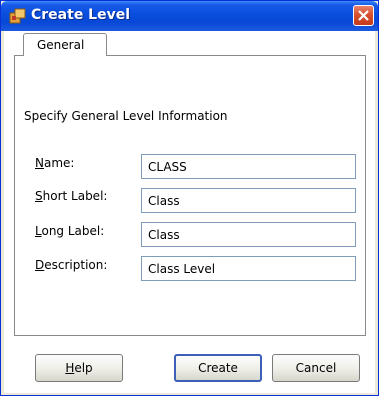 The height and width of the screenshot is (396, 379). Describe the element at coordinates (39, 163) in the screenshot. I see `name-label-mnemonic: N` at that location.